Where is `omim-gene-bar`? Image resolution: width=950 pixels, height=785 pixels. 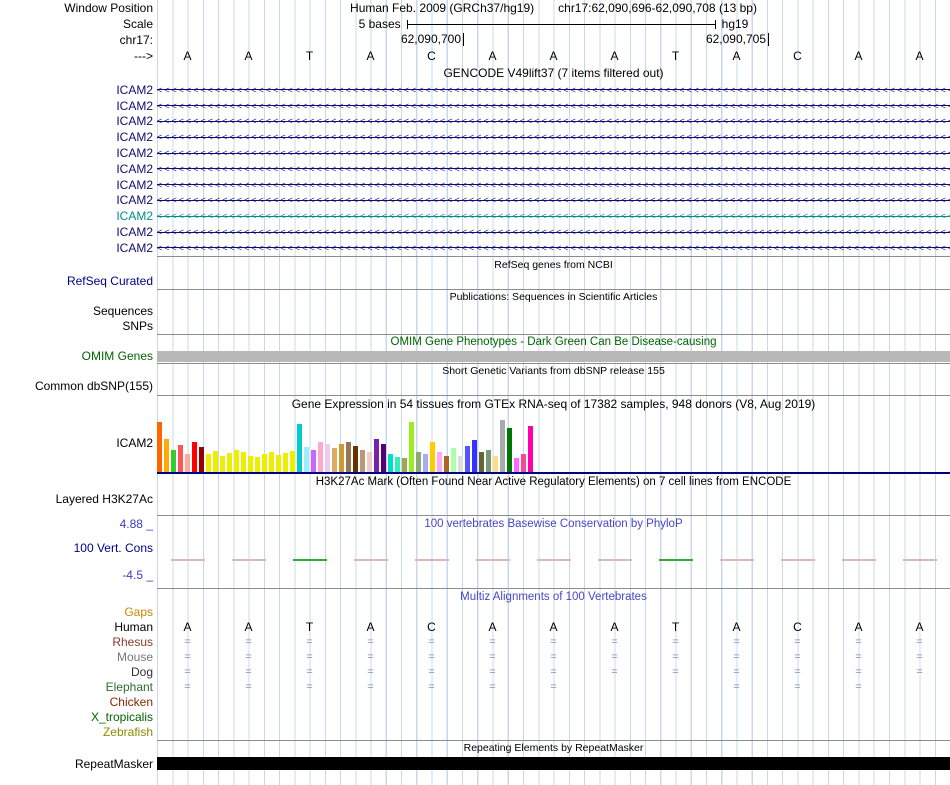
omim-gene-bar is located at coordinates (553, 356).